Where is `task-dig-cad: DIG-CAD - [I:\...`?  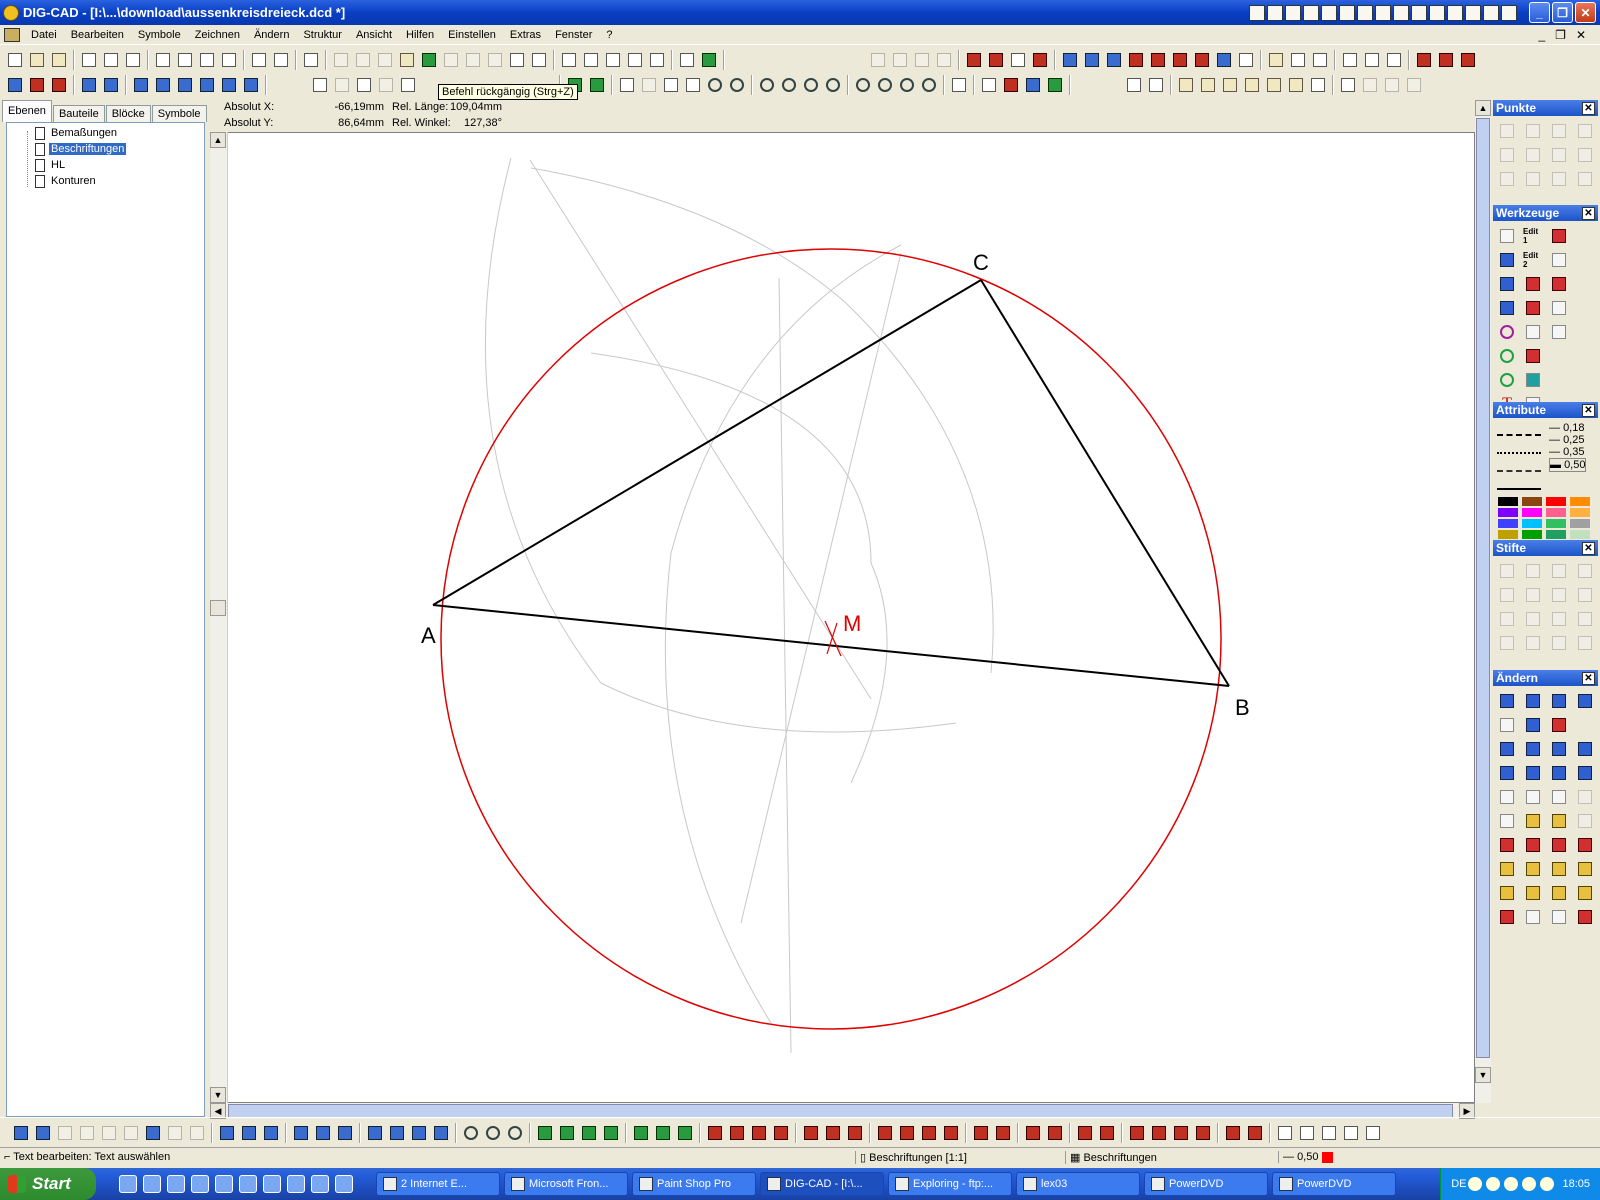
task-dig-cad: DIG-CAD - [I:\... is located at coordinates (822, 1184).